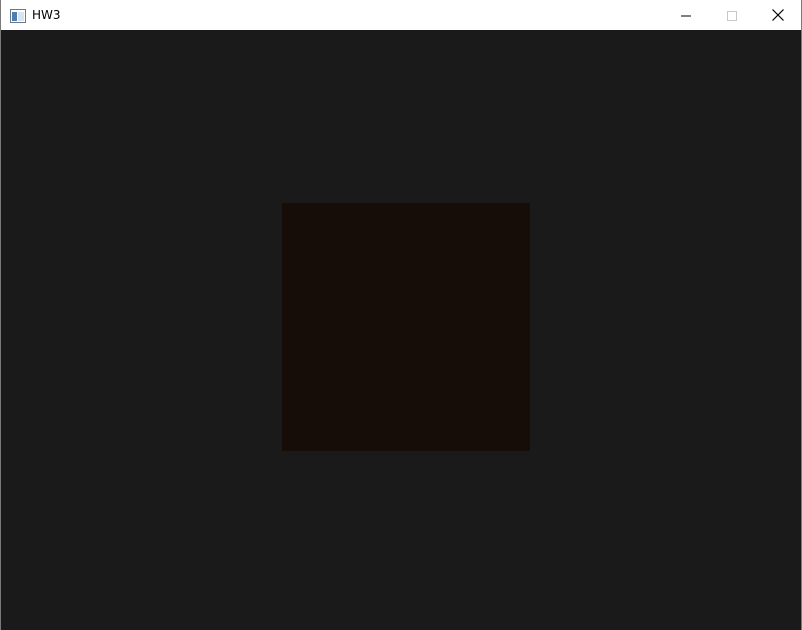 The height and width of the screenshot is (630, 802). I want to click on minimize-icon, so click(686, 15).